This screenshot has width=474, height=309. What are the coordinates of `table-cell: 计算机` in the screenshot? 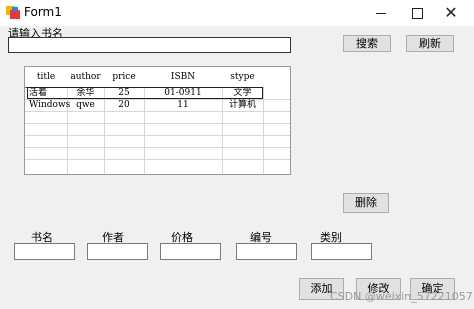 It's located at (242, 105).